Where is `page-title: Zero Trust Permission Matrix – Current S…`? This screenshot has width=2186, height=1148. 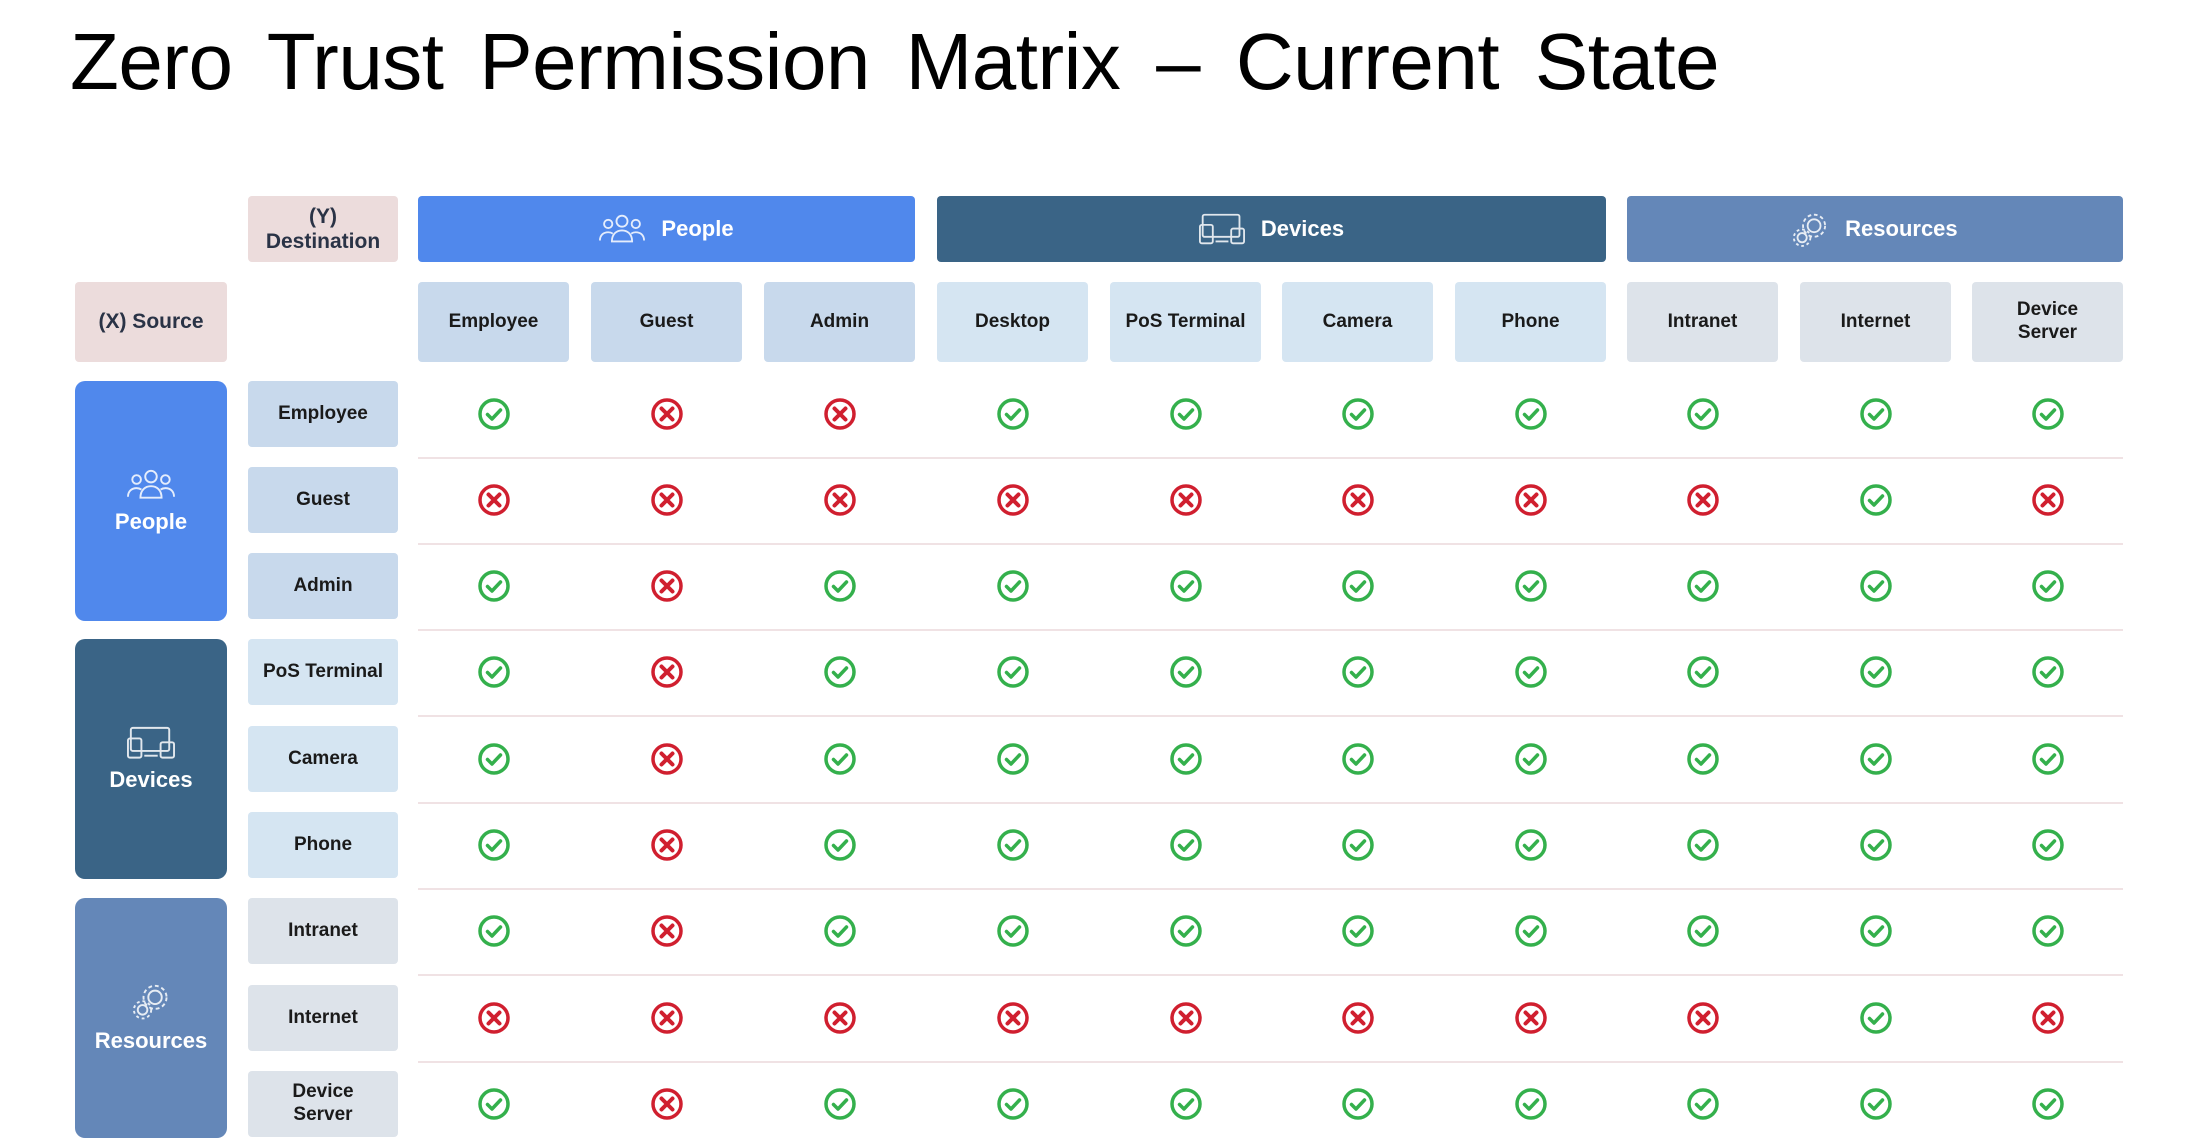
page-title: Zero Trust Permission Matrix – Current S… is located at coordinates (895, 61).